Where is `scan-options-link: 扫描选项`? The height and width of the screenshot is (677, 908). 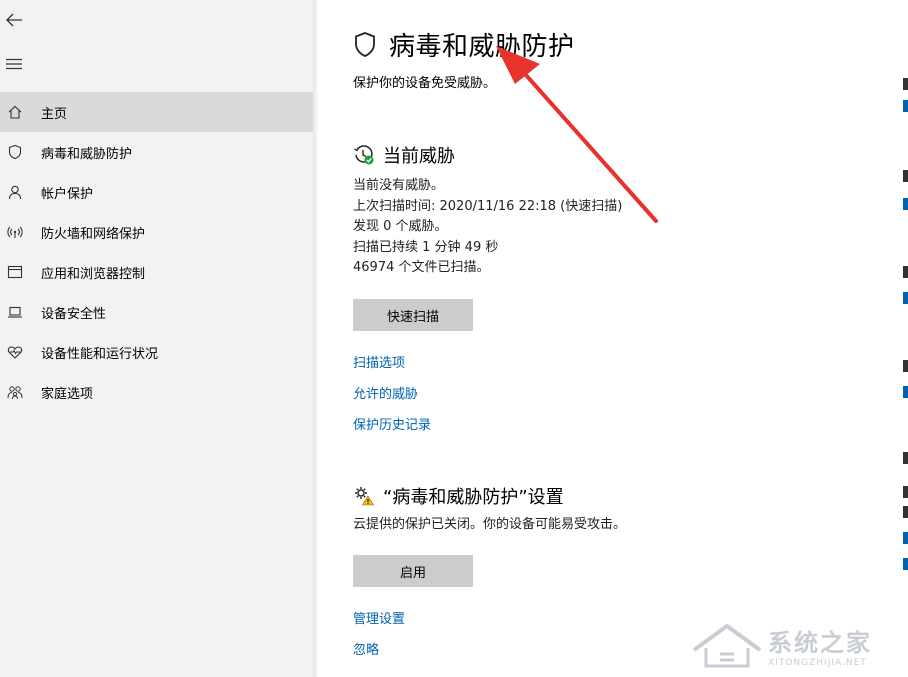 scan-options-link: 扫描选项 is located at coordinates (379, 361).